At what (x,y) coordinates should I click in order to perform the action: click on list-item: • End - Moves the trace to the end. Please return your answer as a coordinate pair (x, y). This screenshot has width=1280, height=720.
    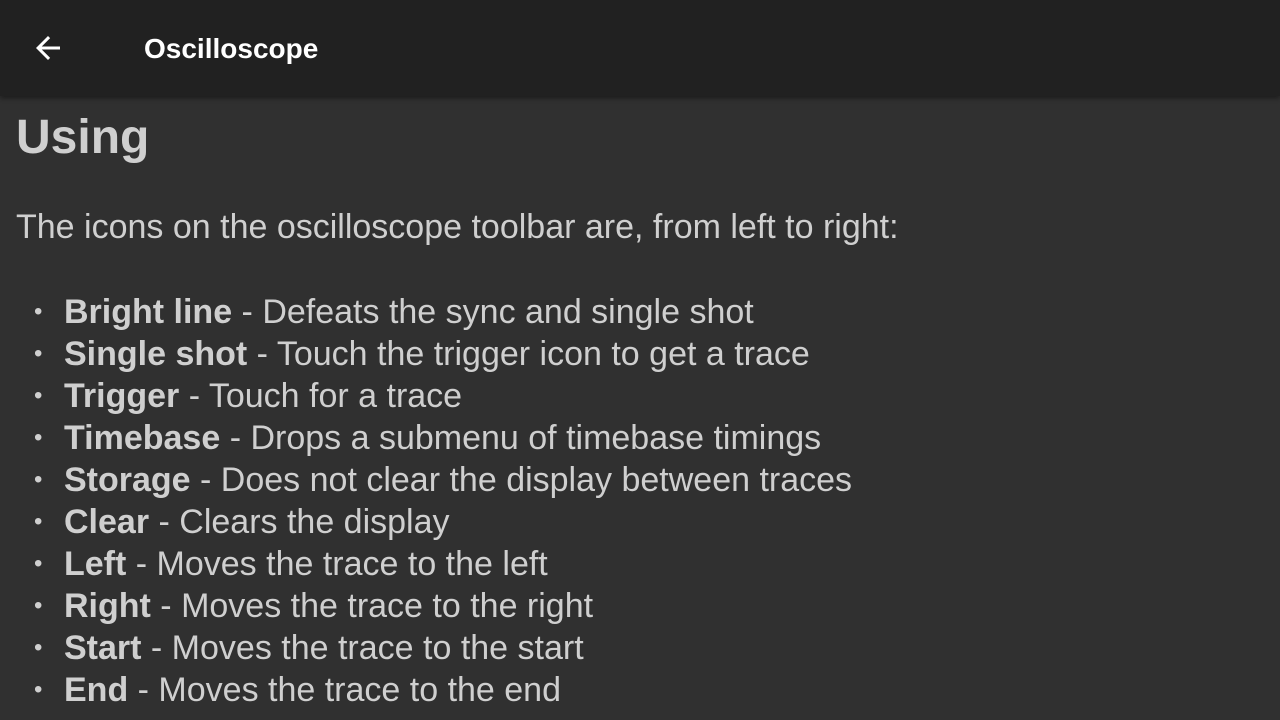
    Looking at the image, I should click on (426, 690).